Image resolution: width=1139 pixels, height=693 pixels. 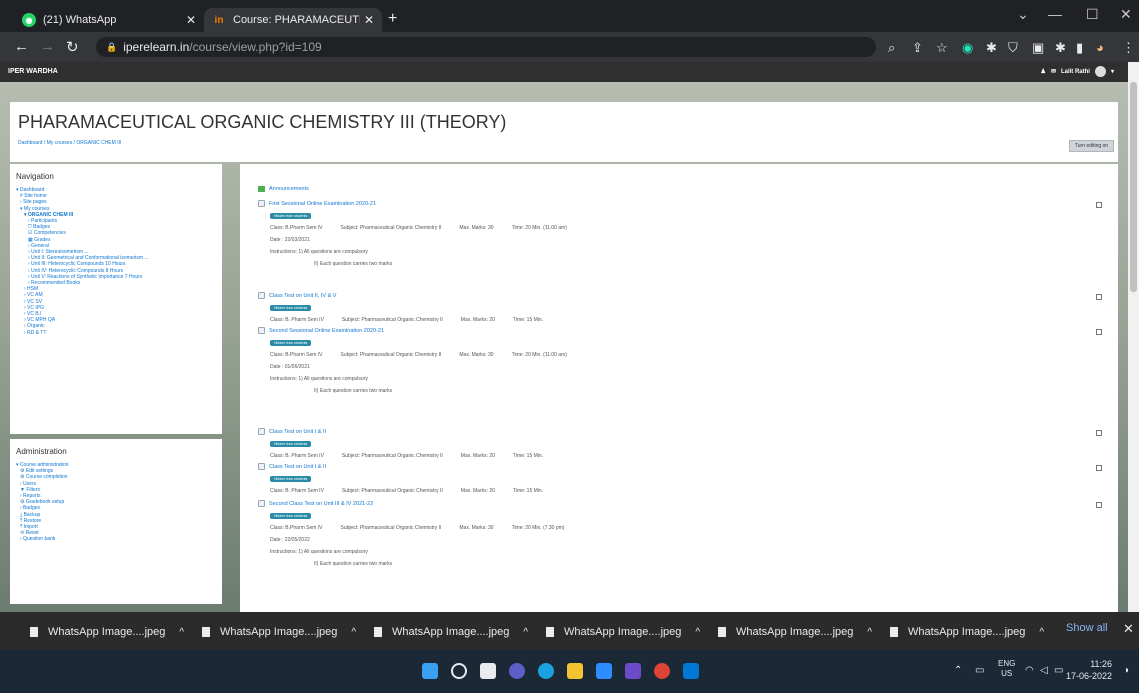 I want to click on time-text: Time: 20 Min. (7.30 pm), so click(x=538, y=528).